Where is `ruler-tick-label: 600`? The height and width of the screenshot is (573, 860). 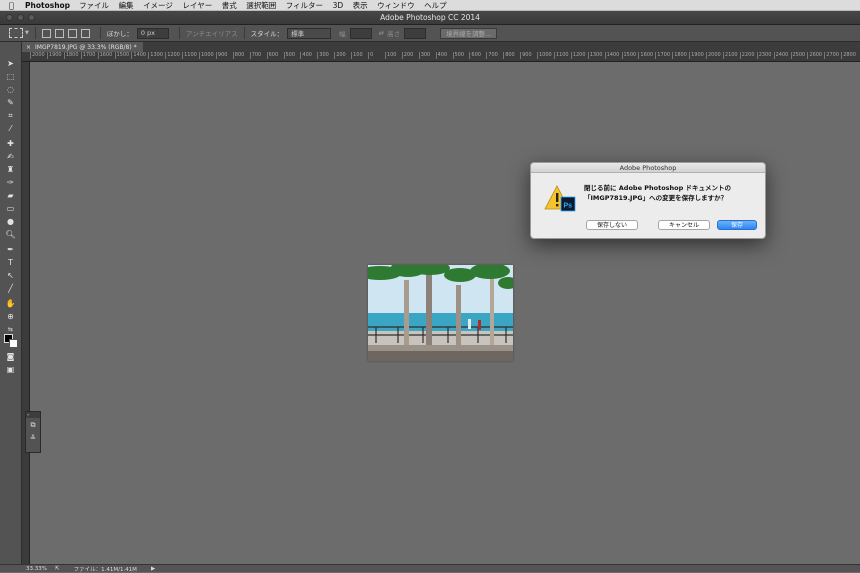 ruler-tick-label: 600 is located at coordinates (272, 55).